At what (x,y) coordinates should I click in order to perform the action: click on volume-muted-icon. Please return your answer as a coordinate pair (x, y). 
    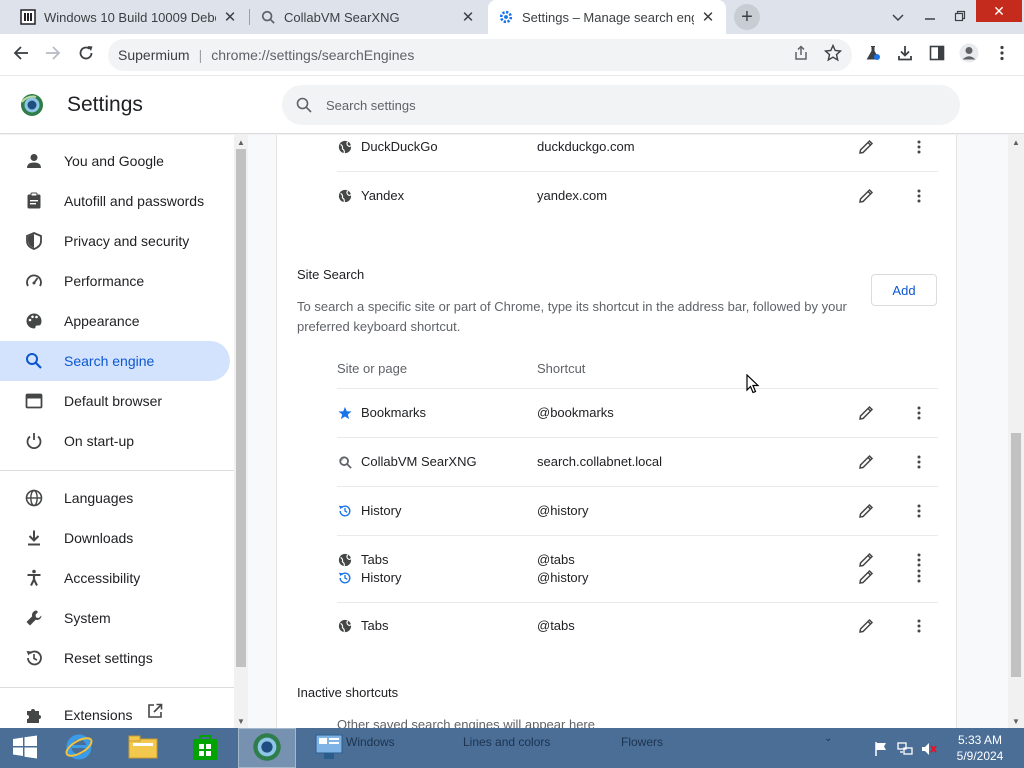
    Looking at the image, I should click on (929, 749).